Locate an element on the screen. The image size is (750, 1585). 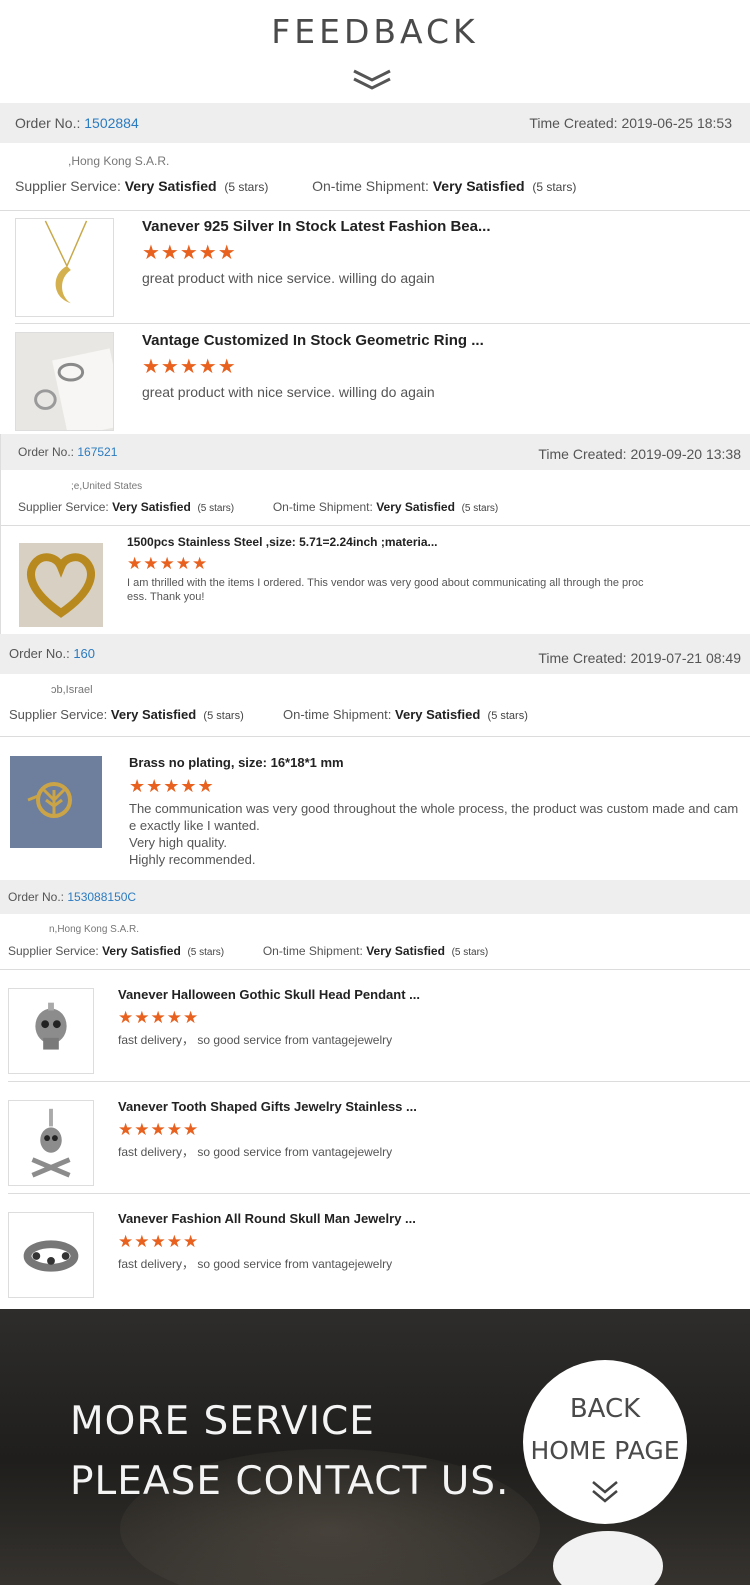
supplier-rating: Very Satisfied is located at coordinates (170, 186).